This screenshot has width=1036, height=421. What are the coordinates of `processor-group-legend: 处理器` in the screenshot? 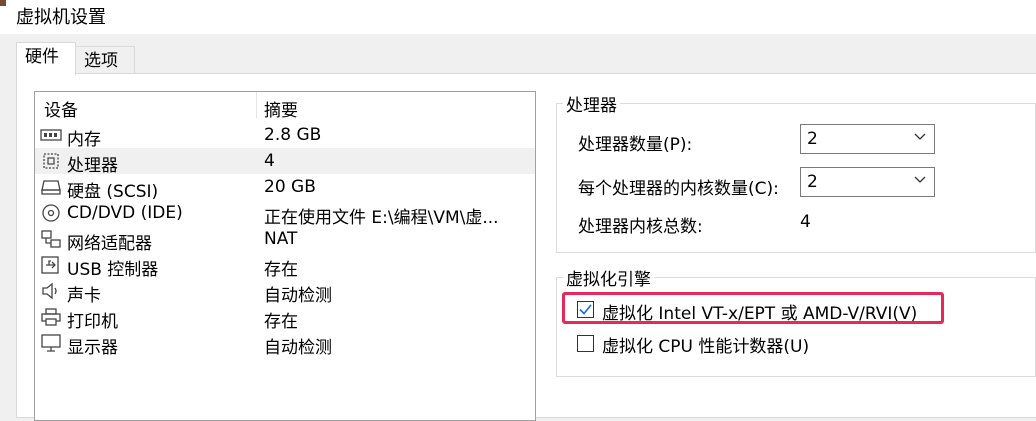 It's located at (591, 103).